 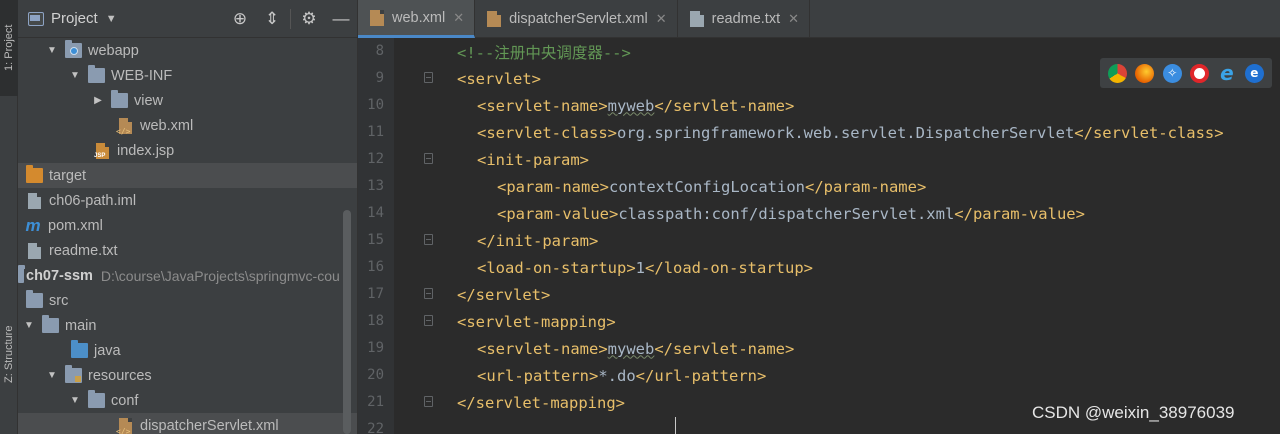 I want to click on chevron-right-icon: ▶, so click(x=98, y=100).